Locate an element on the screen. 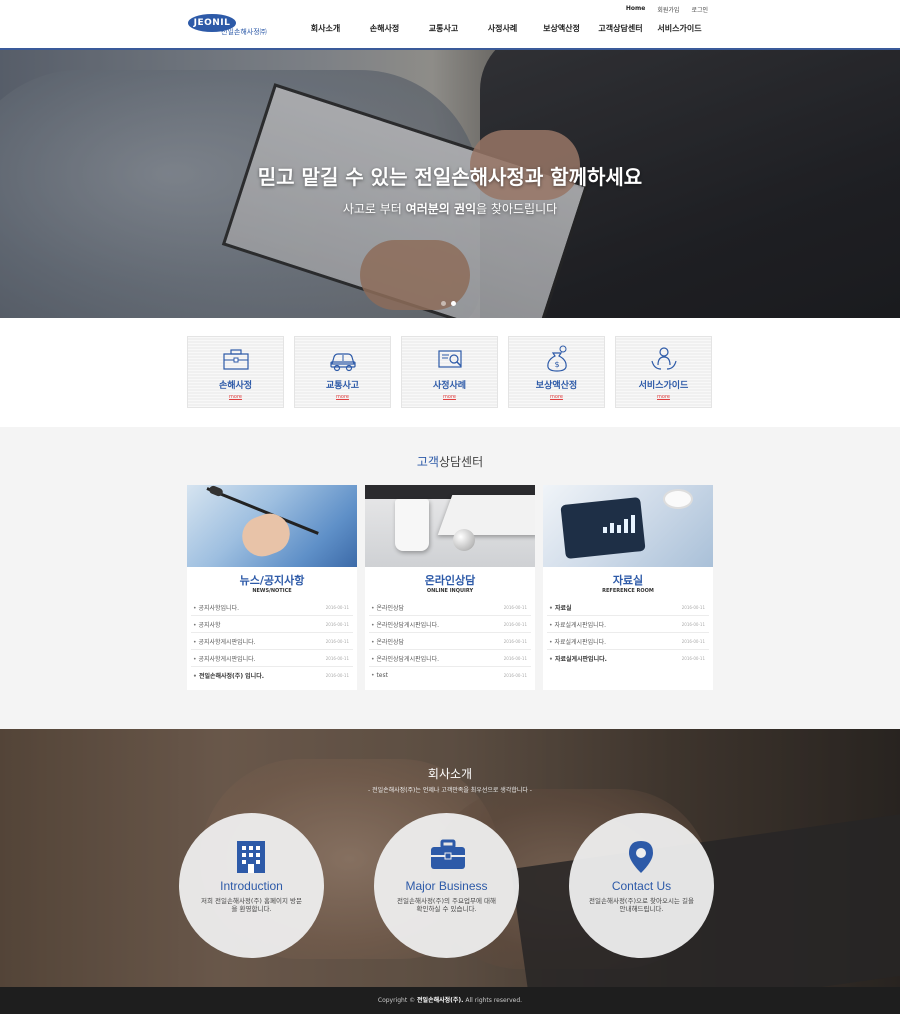 The width and height of the screenshot is (900, 1014). quick-item-compensation: $ 보상액산정 more is located at coordinates (556, 372).